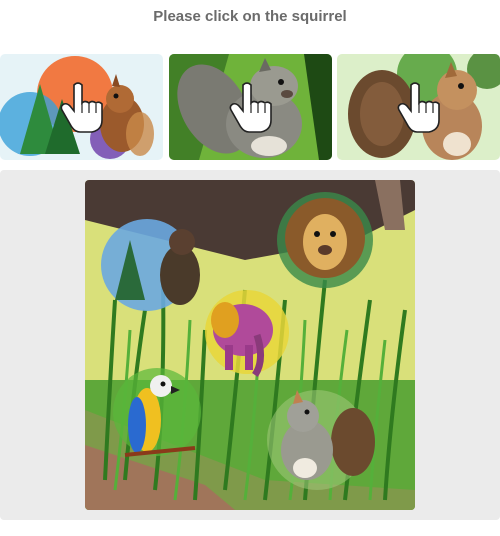 The image size is (500, 536). I want to click on parrot-image, so click(157, 412).